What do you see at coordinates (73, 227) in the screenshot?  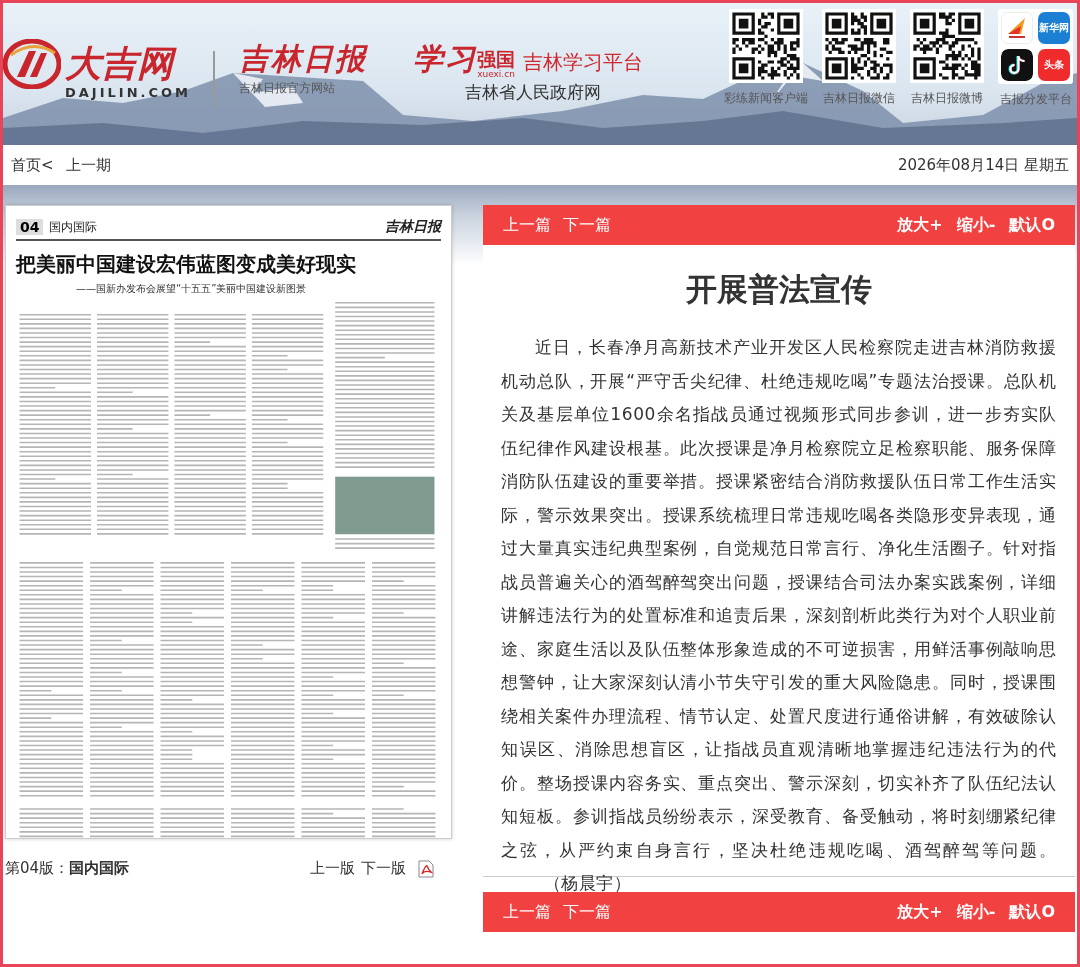 I see `section-name: 国内国际` at bounding box center [73, 227].